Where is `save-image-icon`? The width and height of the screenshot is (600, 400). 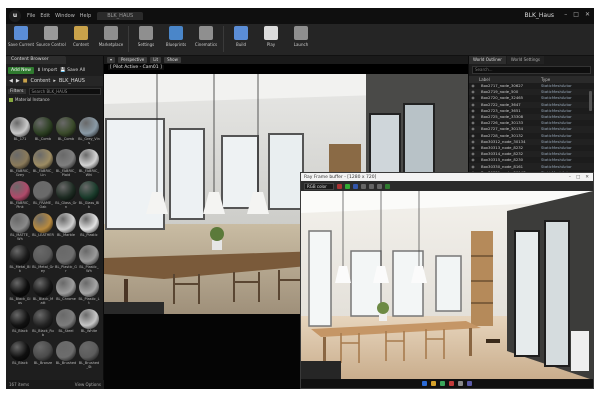 save-image-icon is located at coordinates (363, 186).